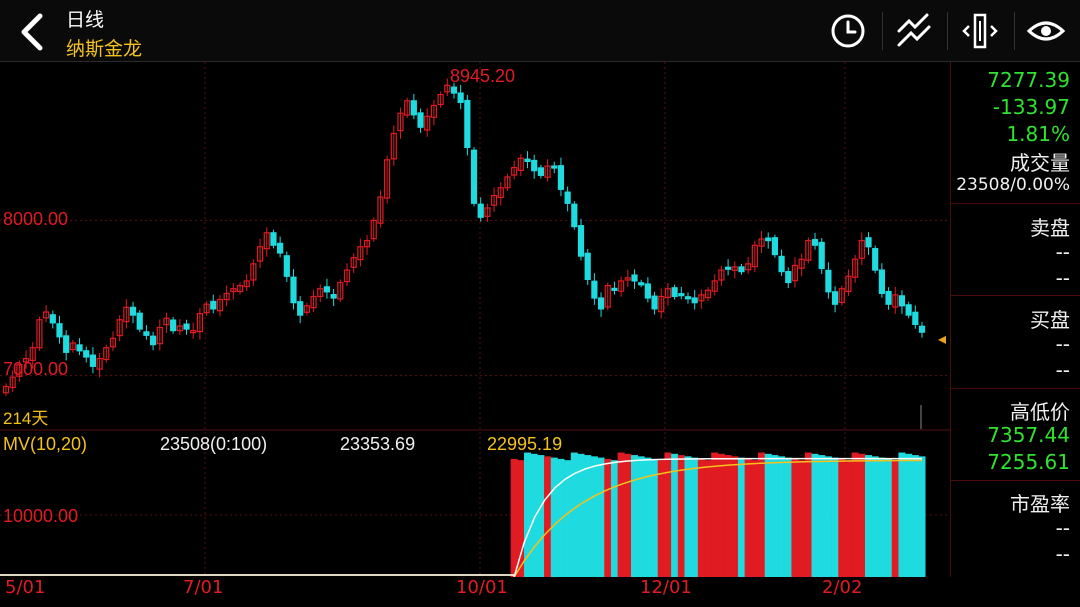 Image resolution: width=1080 pixels, height=607 pixels. Describe the element at coordinates (35, 369) in the screenshot. I see `y-tick-label: 7000.00` at that location.